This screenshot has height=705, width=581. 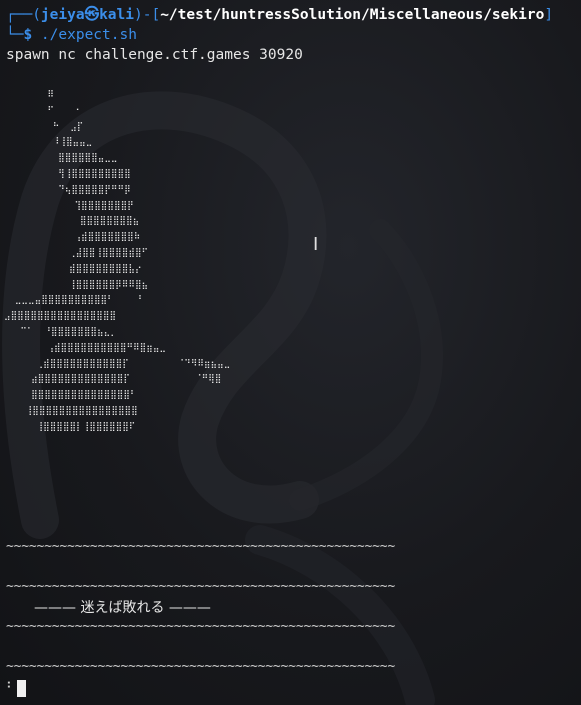 What do you see at coordinates (23, 15) in the screenshot?
I see `prompt-box-top: ┌──(` at bounding box center [23, 15].